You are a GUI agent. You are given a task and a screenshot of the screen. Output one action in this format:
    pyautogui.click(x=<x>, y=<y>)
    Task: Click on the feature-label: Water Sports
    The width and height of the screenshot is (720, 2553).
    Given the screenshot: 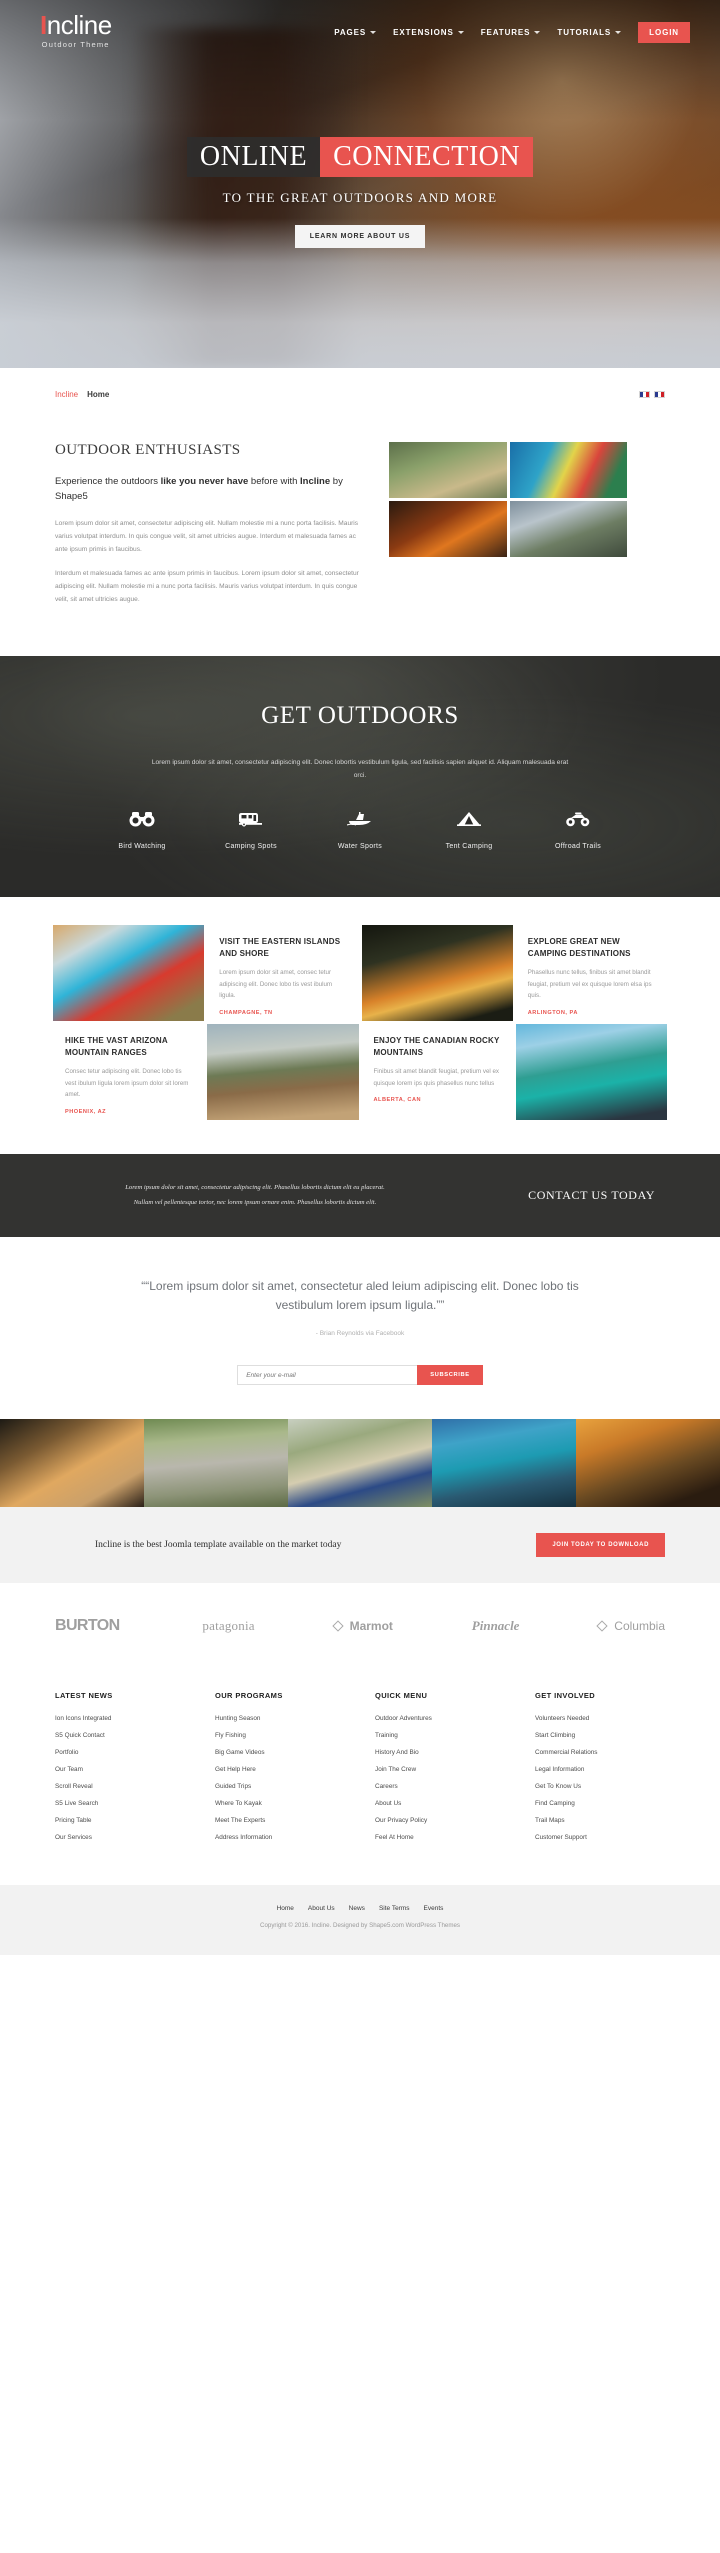 What is the action you would take?
    pyautogui.click(x=360, y=847)
    